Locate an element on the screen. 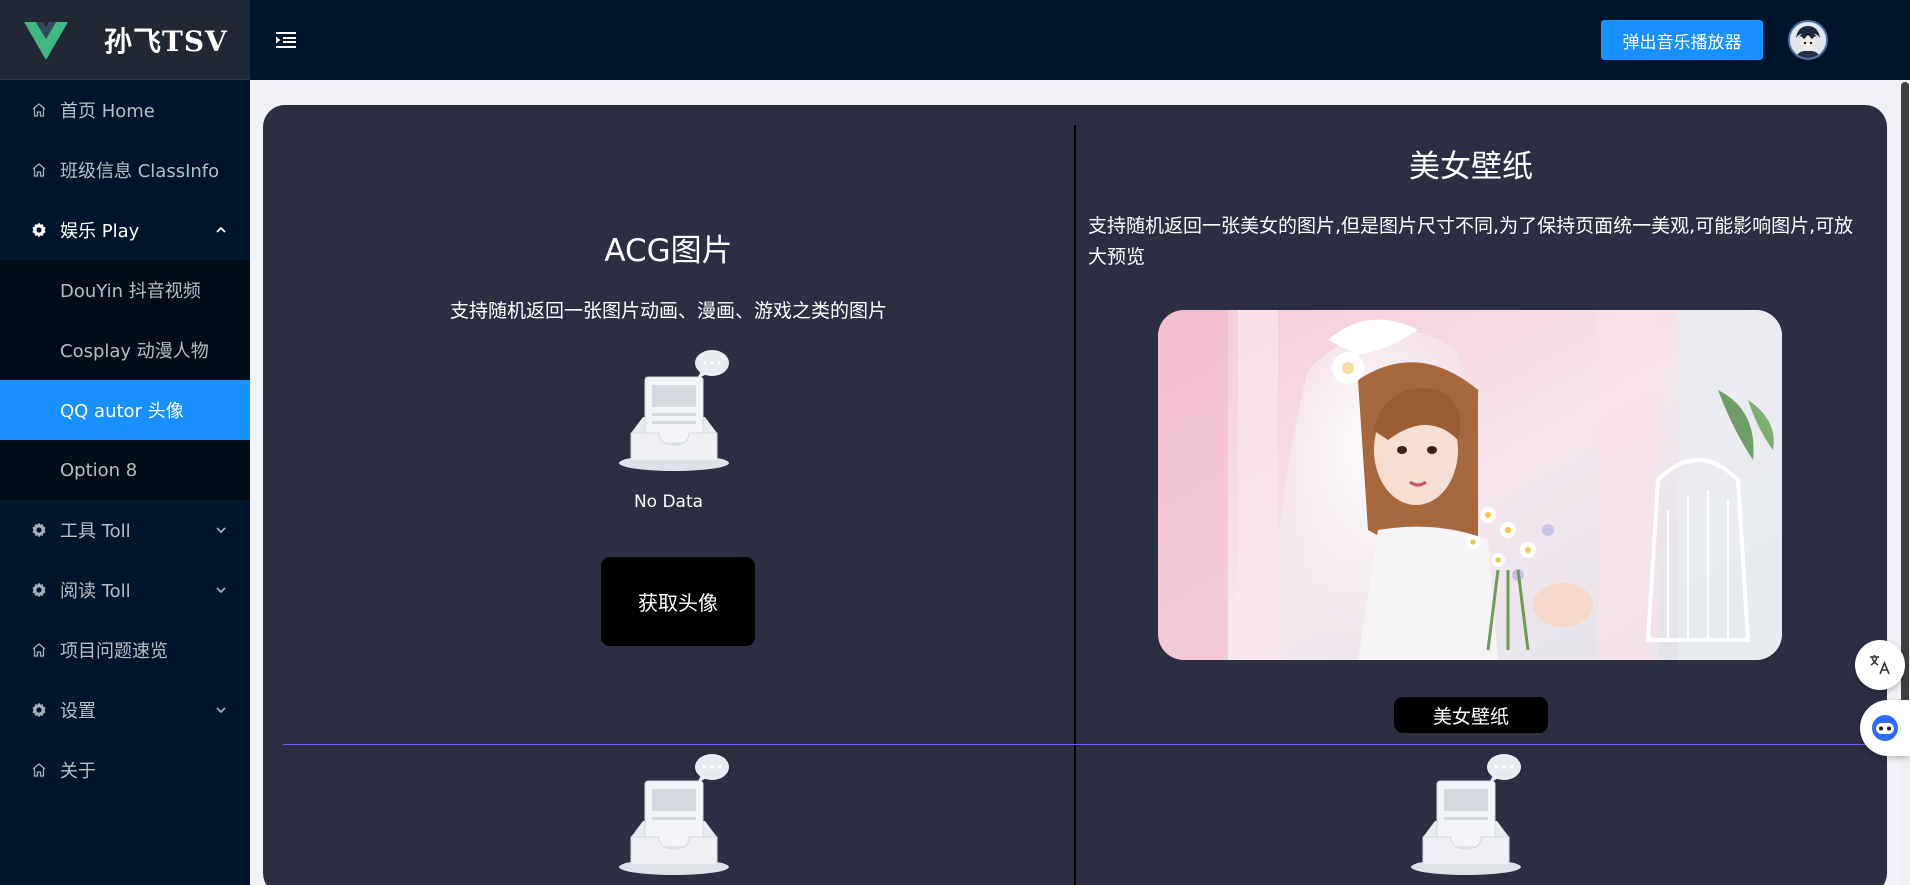  user-avatar-icon is located at coordinates (1808, 40).